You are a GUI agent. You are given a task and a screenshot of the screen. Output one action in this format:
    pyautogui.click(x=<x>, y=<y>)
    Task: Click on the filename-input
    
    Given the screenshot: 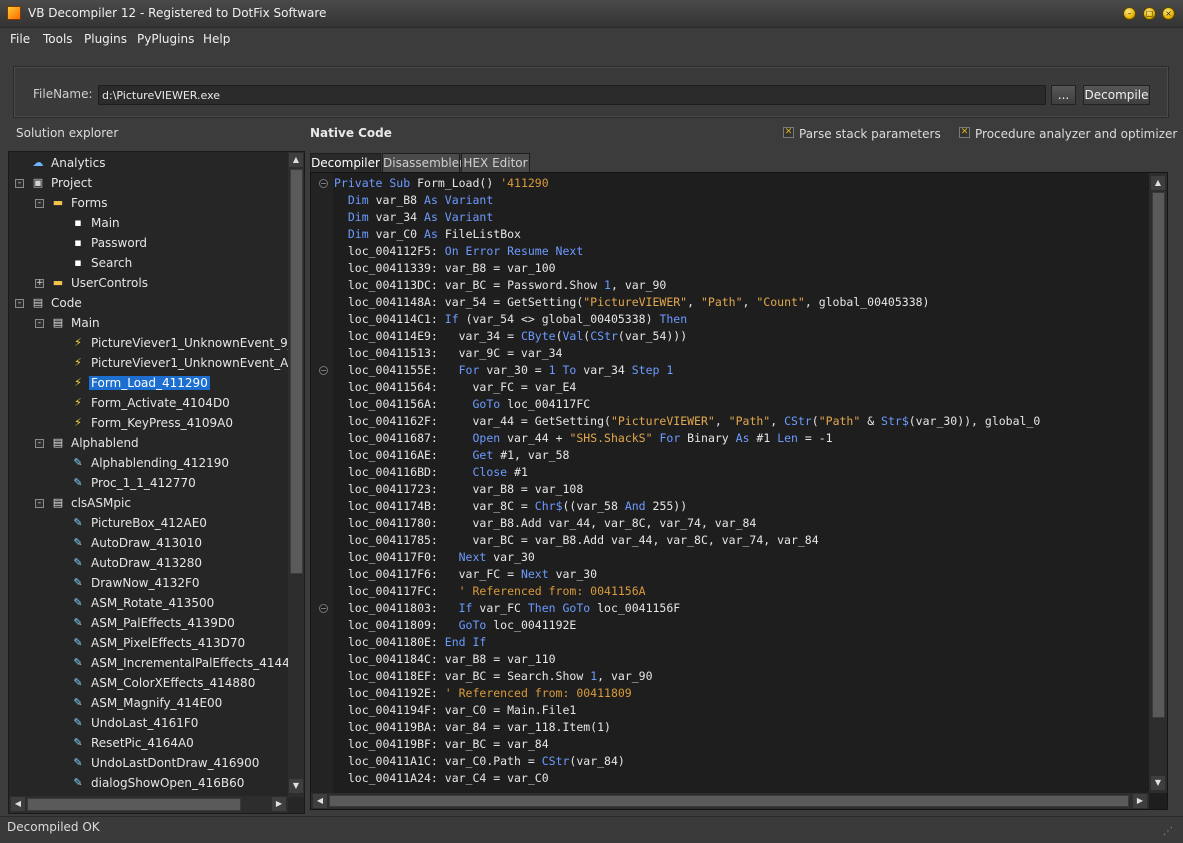 What is the action you would take?
    pyautogui.click(x=572, y=95)
    